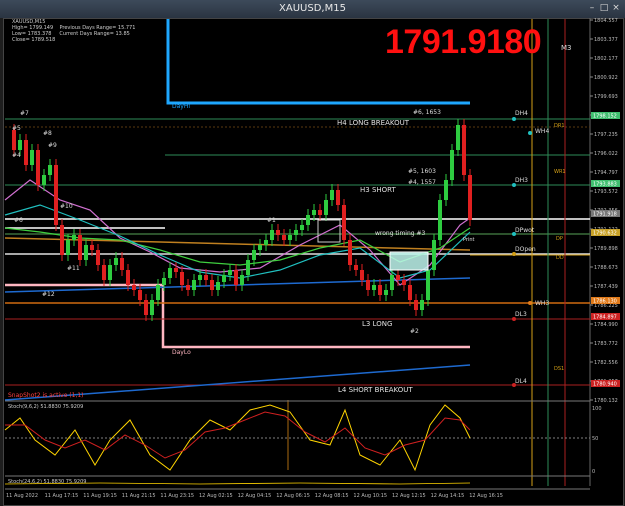  Describe the element at coordinates (542, 303) in the screenshot. I see `level-wh3: WH3` at that location.